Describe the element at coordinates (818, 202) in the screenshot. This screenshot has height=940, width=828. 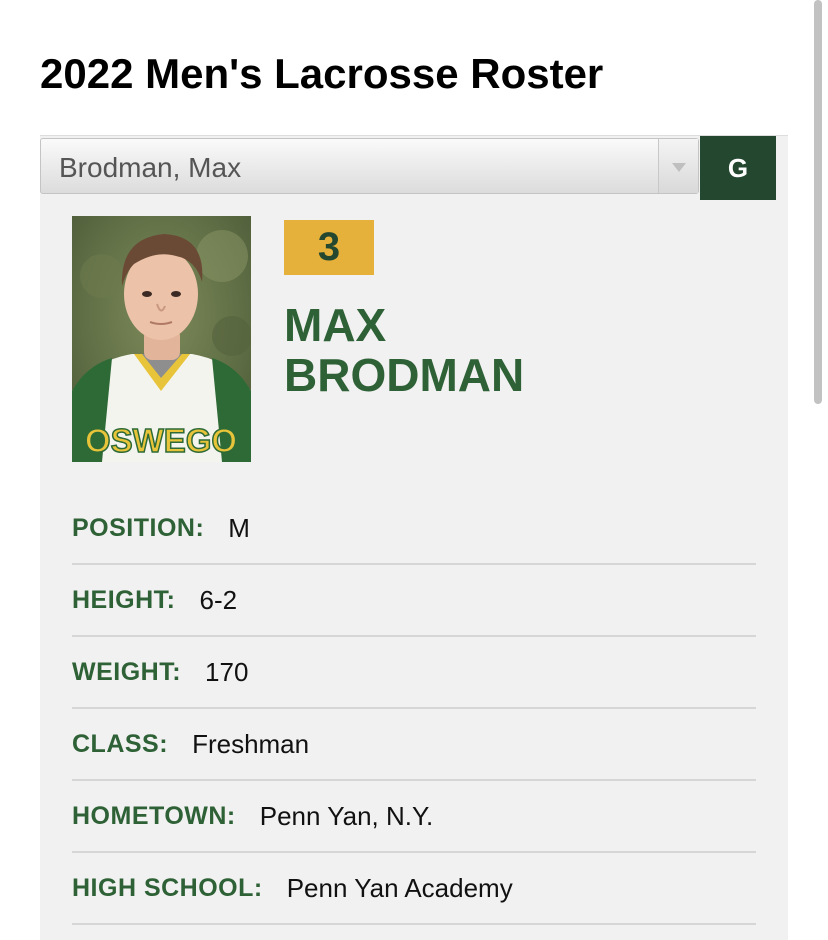
I see `page-scrollbar` at that location.